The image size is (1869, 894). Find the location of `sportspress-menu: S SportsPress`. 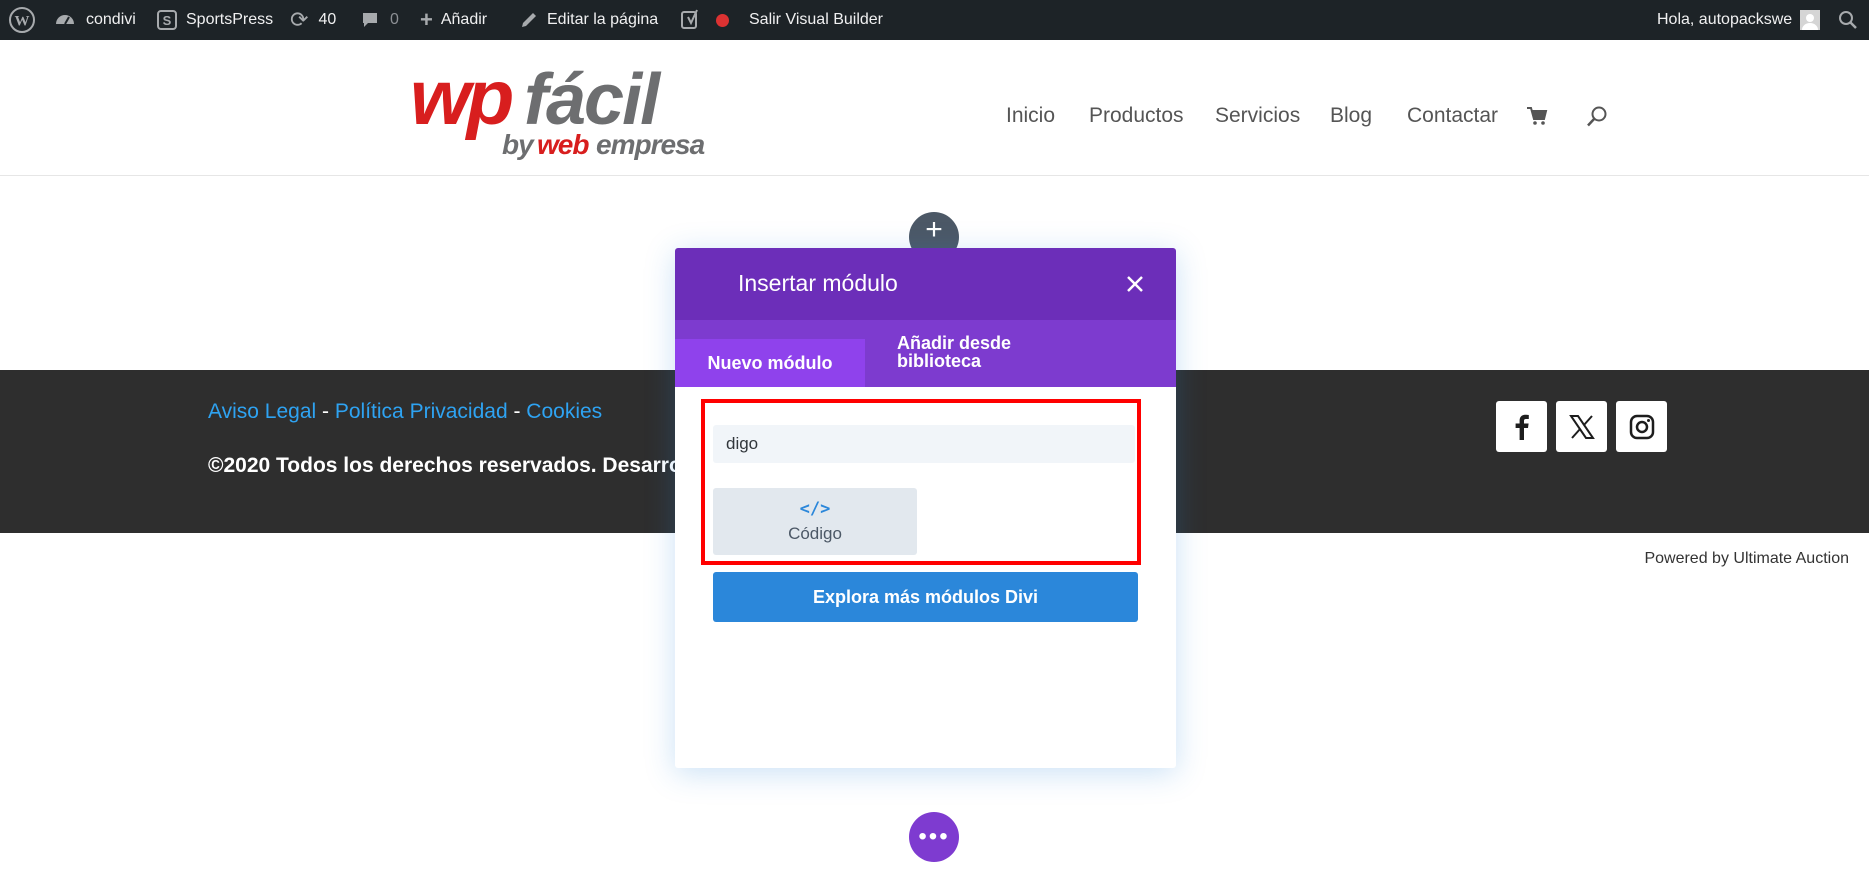

sportspress-menu: S SportsPress is located at coordinates (214, 20).